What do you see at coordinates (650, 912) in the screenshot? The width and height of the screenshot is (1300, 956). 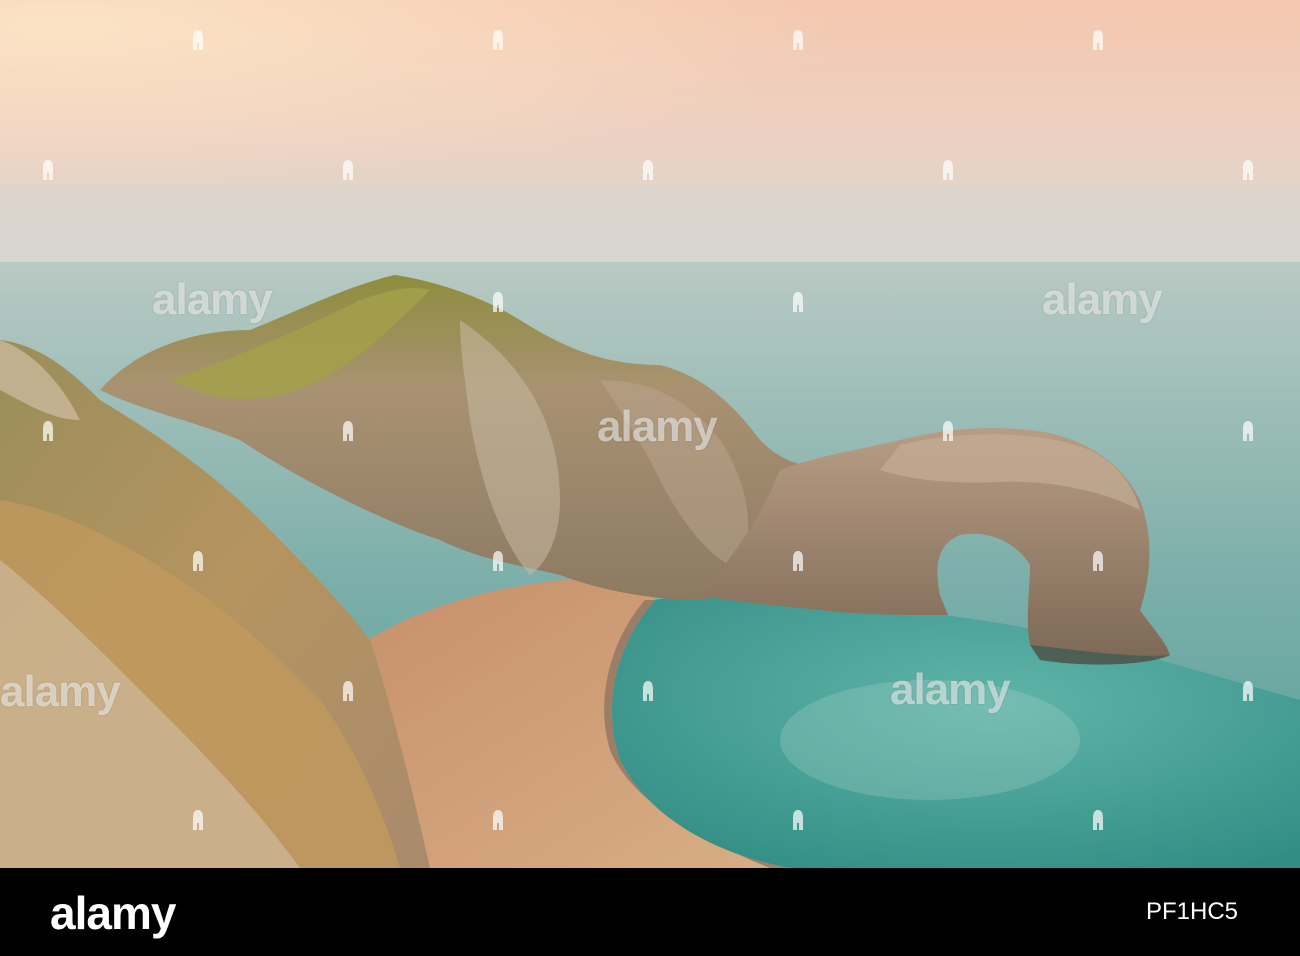 I see `footer-bar: alamy PF1HC5` at bounding box center [650, 912].